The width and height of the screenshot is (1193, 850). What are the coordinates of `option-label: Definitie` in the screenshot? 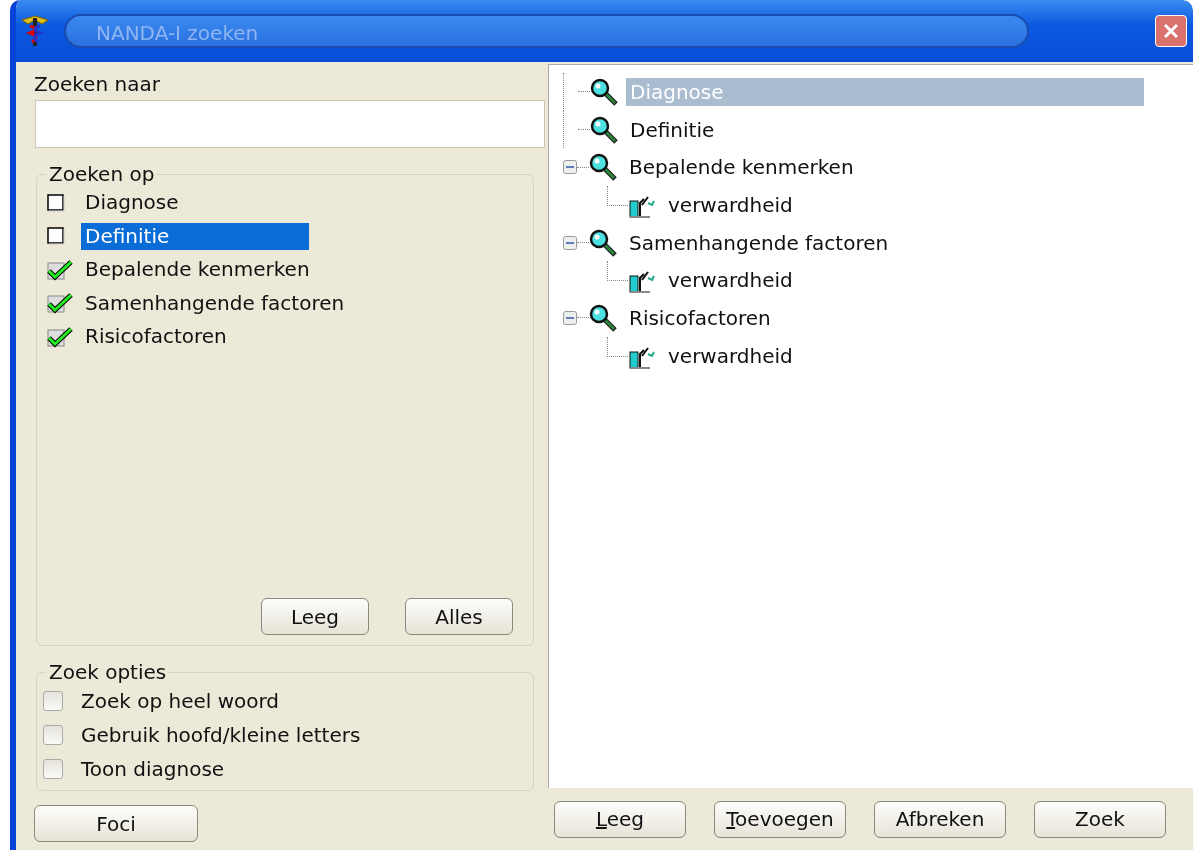 It's located at (195, 236).